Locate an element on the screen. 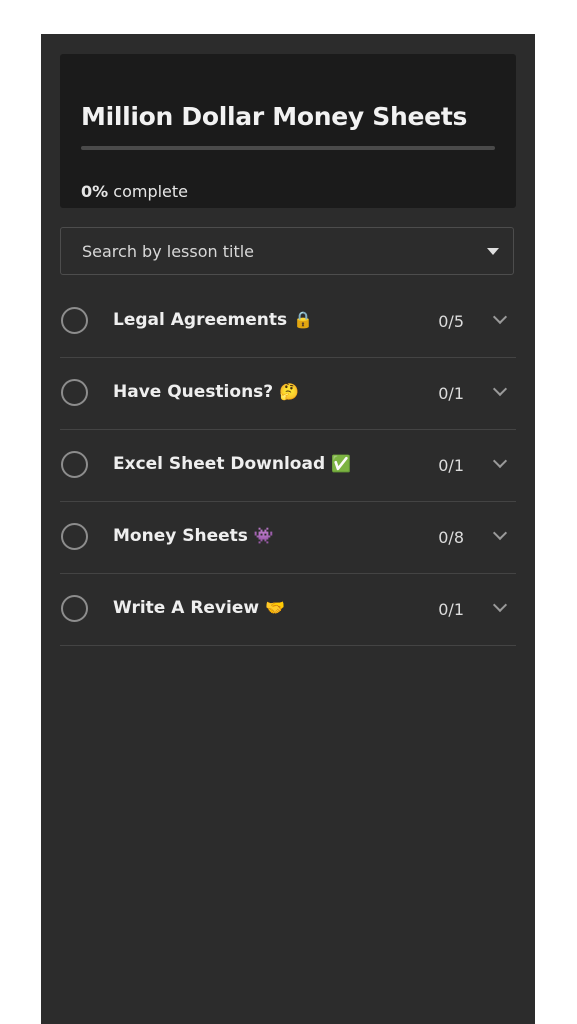 This screenshot has height=1024, width=577. lesson-search-dropdown: Search by lesson title is located at coordinates (287, 251).